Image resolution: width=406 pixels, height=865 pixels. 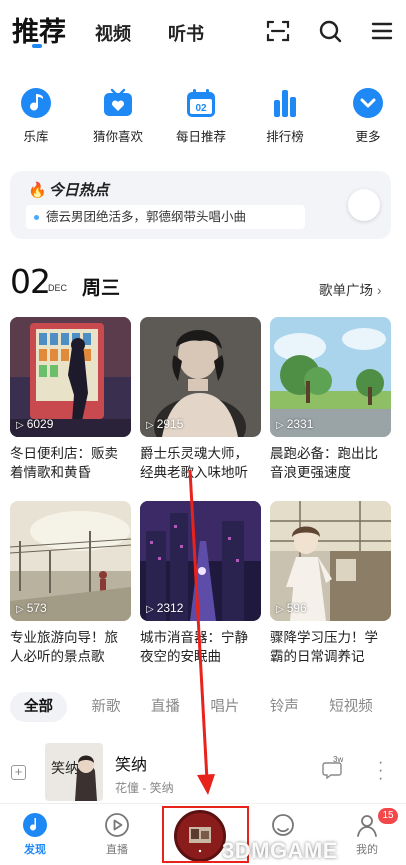 What do you see at coordinates (300, 424) in the screenshot?
I see `play-count-value: 2331` at bounding box center [300, 424].